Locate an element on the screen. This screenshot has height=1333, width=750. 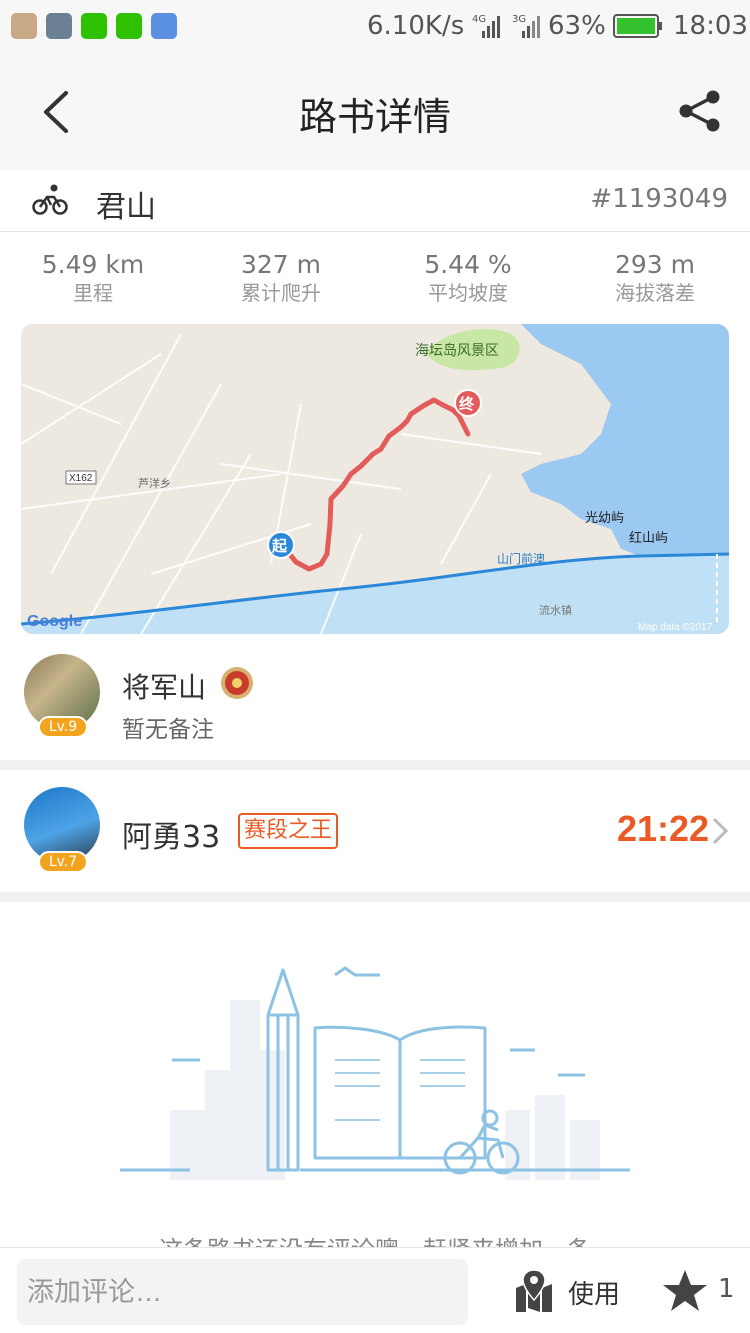
stat-grade: 5.44 % 平均坡度 is located at coordinates (468, 278).